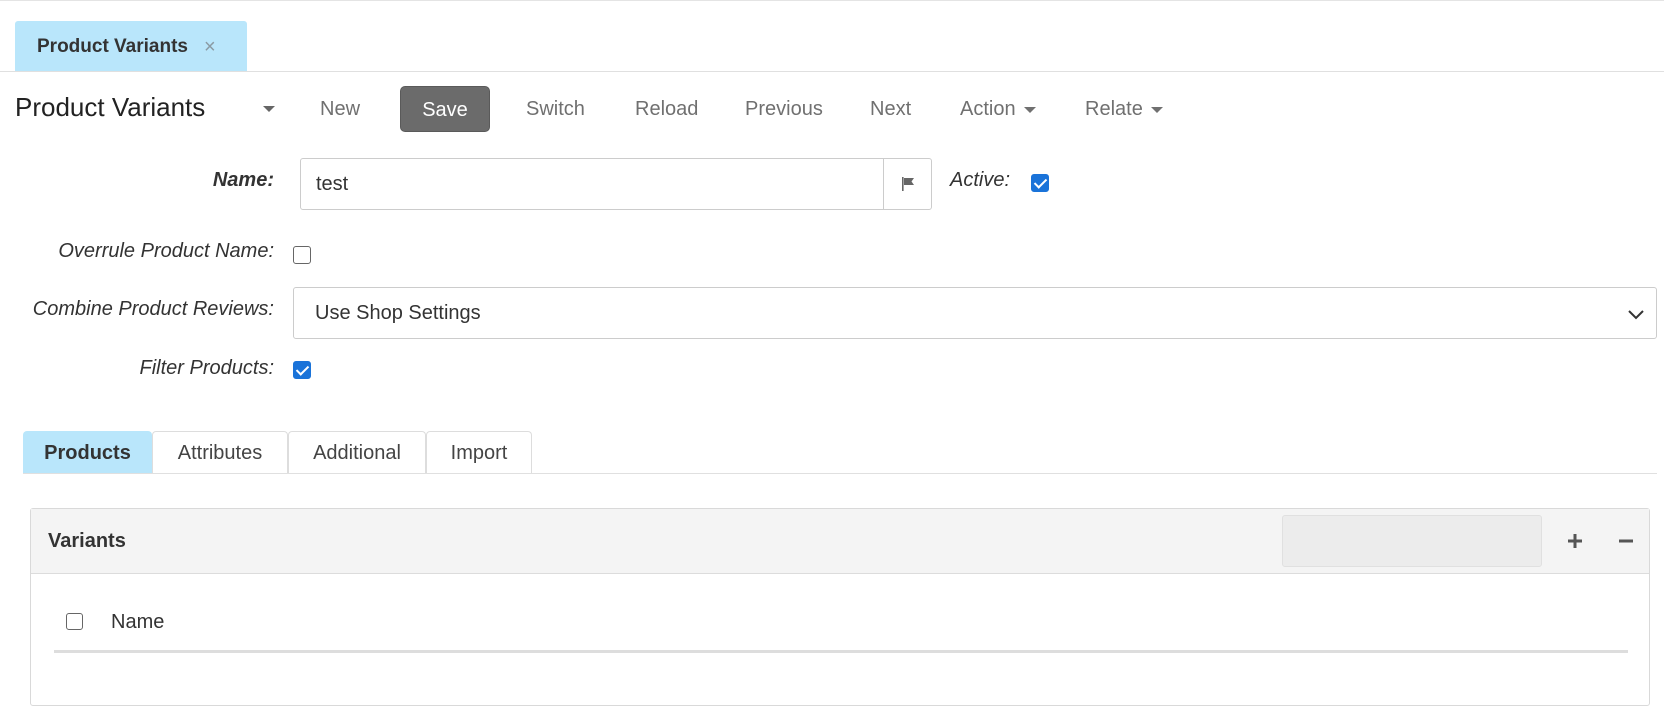 The image size is (1664, 724). Describe the element at coordinates (832, 0) in the screenshot. I see `top-border` at that location.